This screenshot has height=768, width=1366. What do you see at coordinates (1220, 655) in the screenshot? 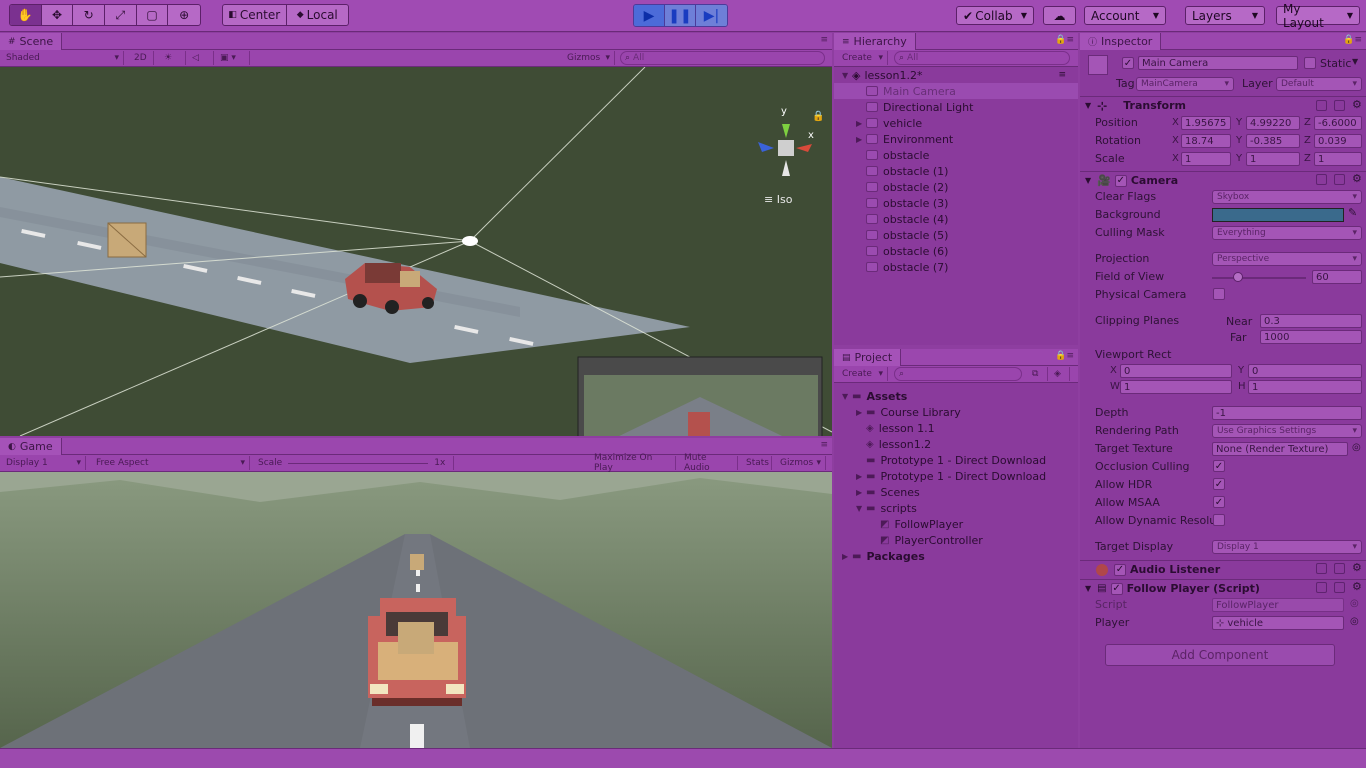
I see `add-component-button: Add Component` at bounding box center [1220, 655].